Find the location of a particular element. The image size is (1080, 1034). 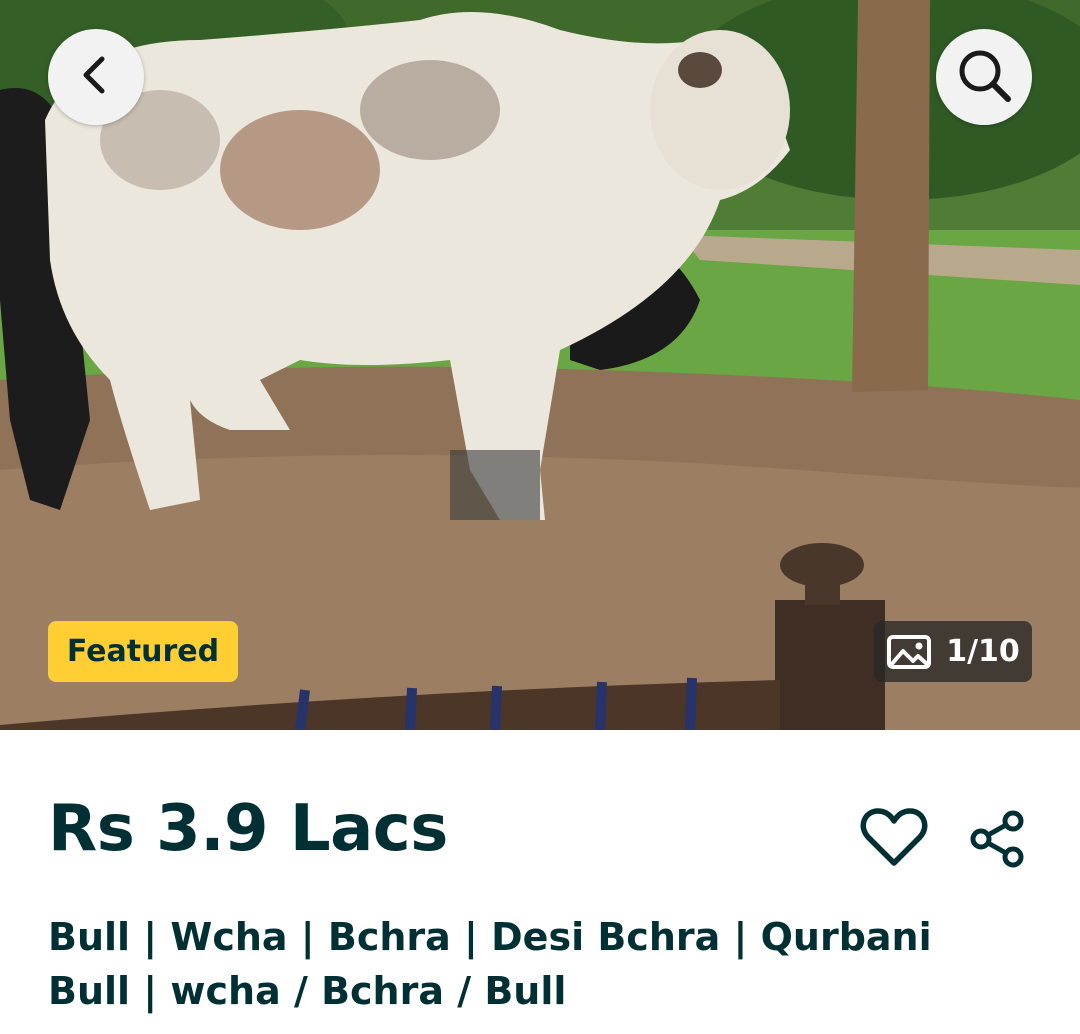

image-counter: 1/10 is located at coordinates (953, 651).